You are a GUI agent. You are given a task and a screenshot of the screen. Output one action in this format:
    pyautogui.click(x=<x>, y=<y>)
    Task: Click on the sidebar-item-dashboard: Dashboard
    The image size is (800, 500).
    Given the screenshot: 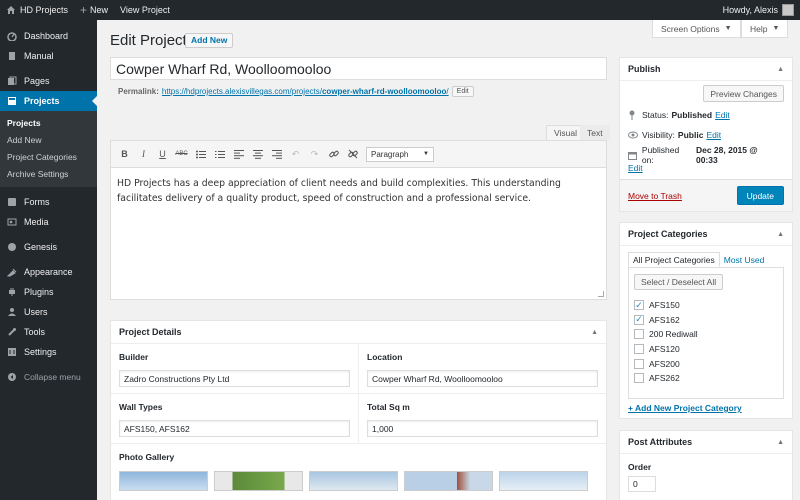 What is the action you would take?
    pyautogui.click(x=48, y=36)
    